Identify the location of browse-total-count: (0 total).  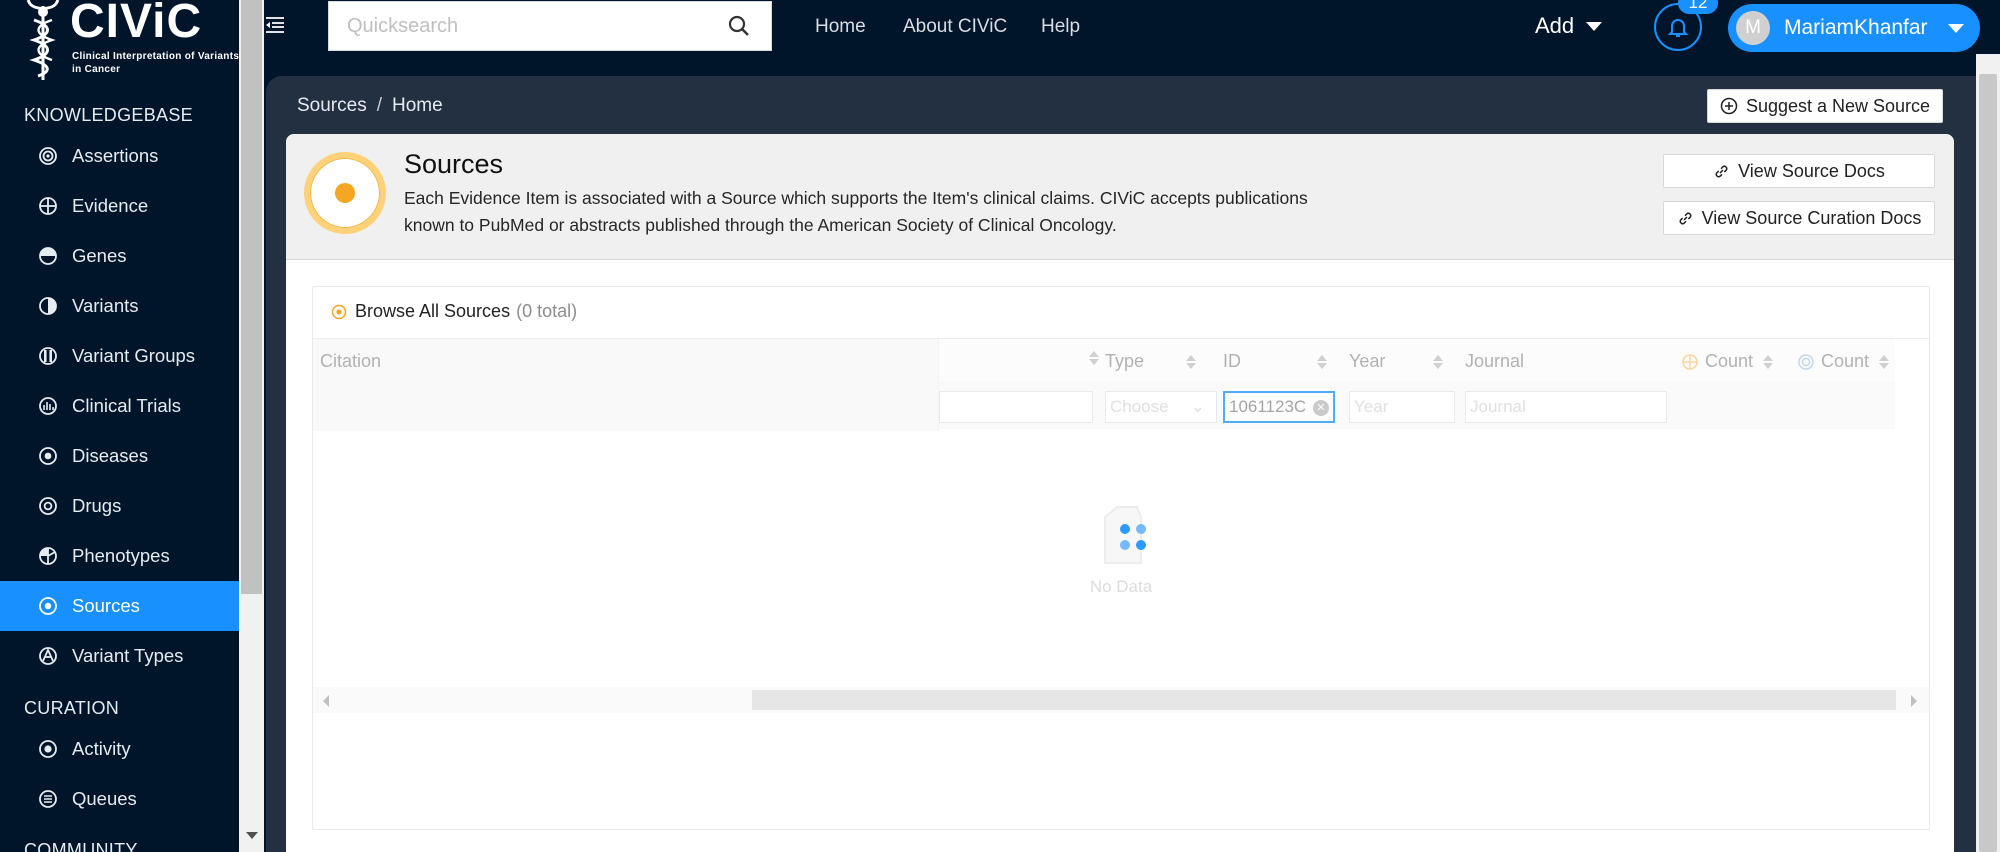
(547, 311).